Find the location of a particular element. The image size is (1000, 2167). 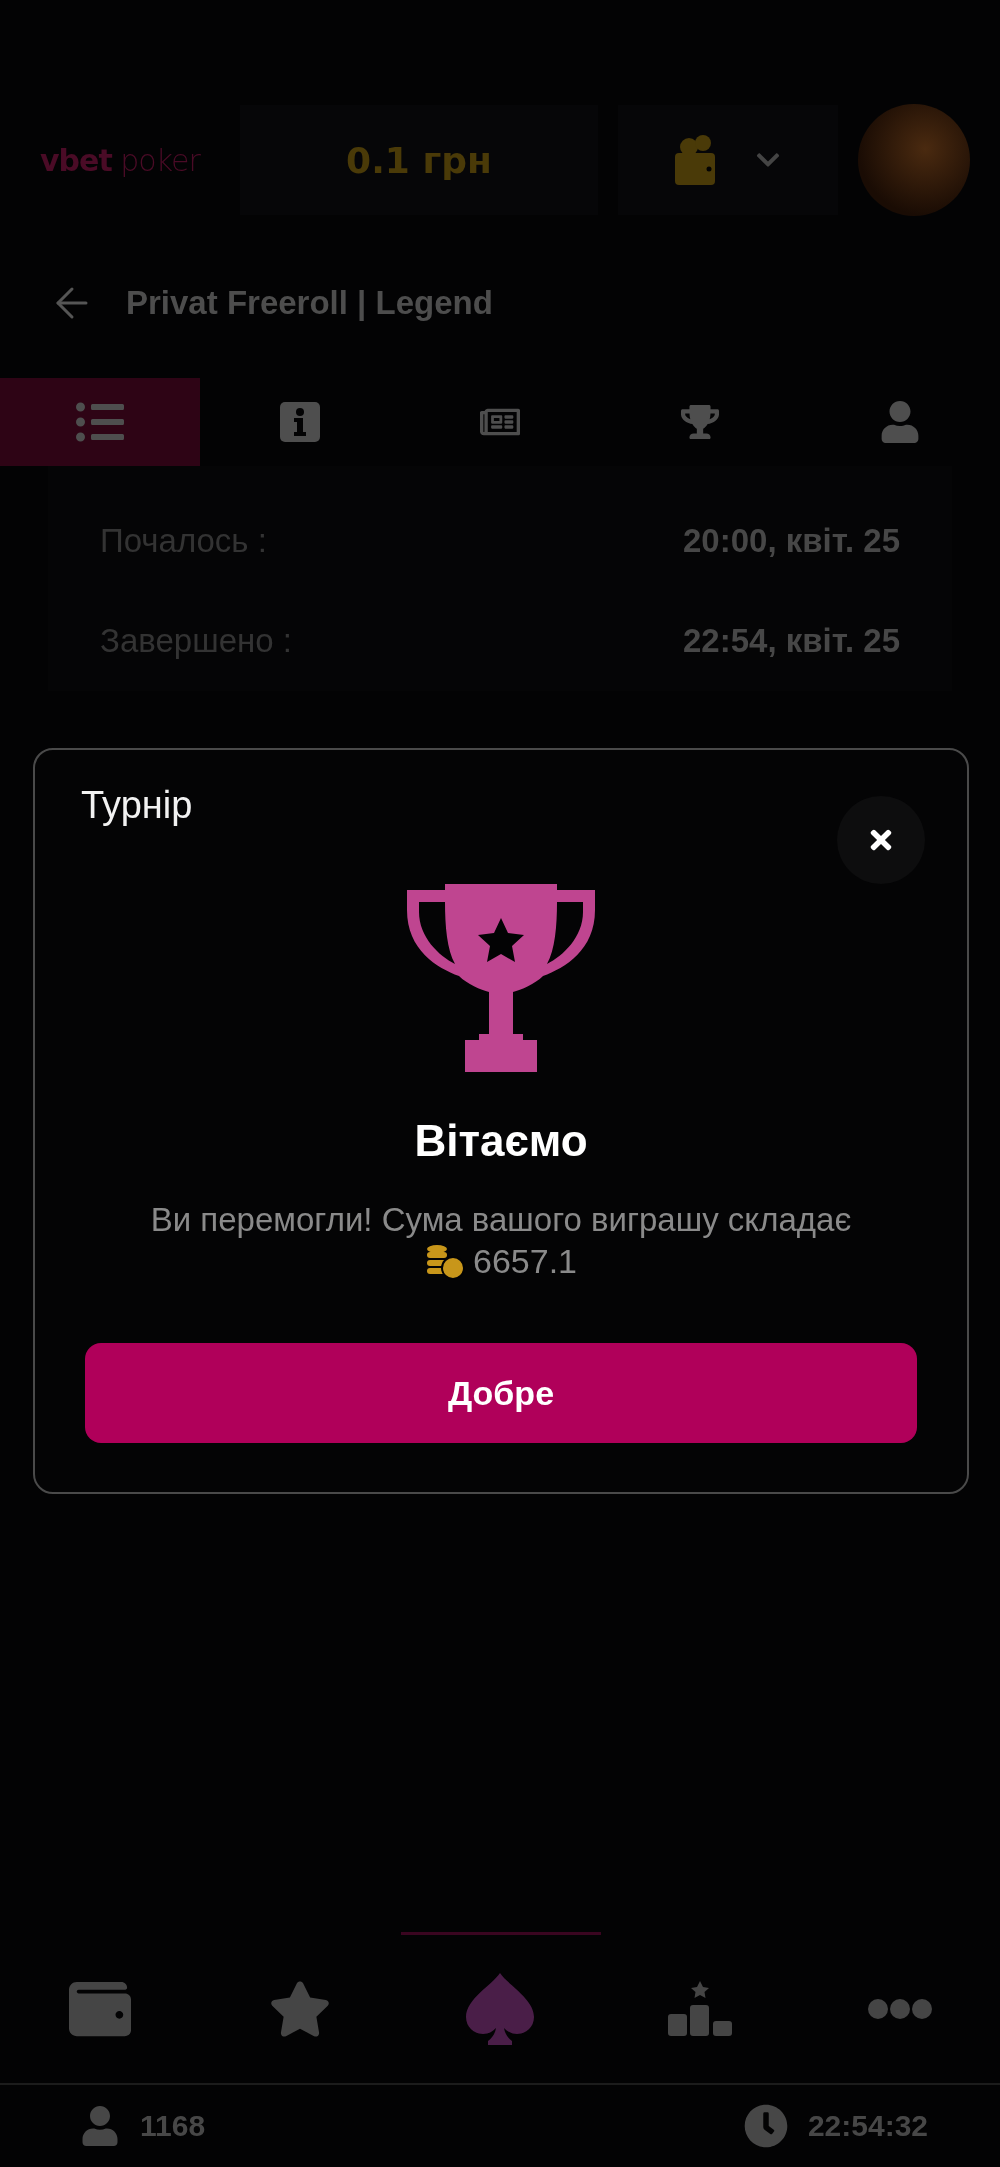

clock-icon is located at coordinates (765, 2126).